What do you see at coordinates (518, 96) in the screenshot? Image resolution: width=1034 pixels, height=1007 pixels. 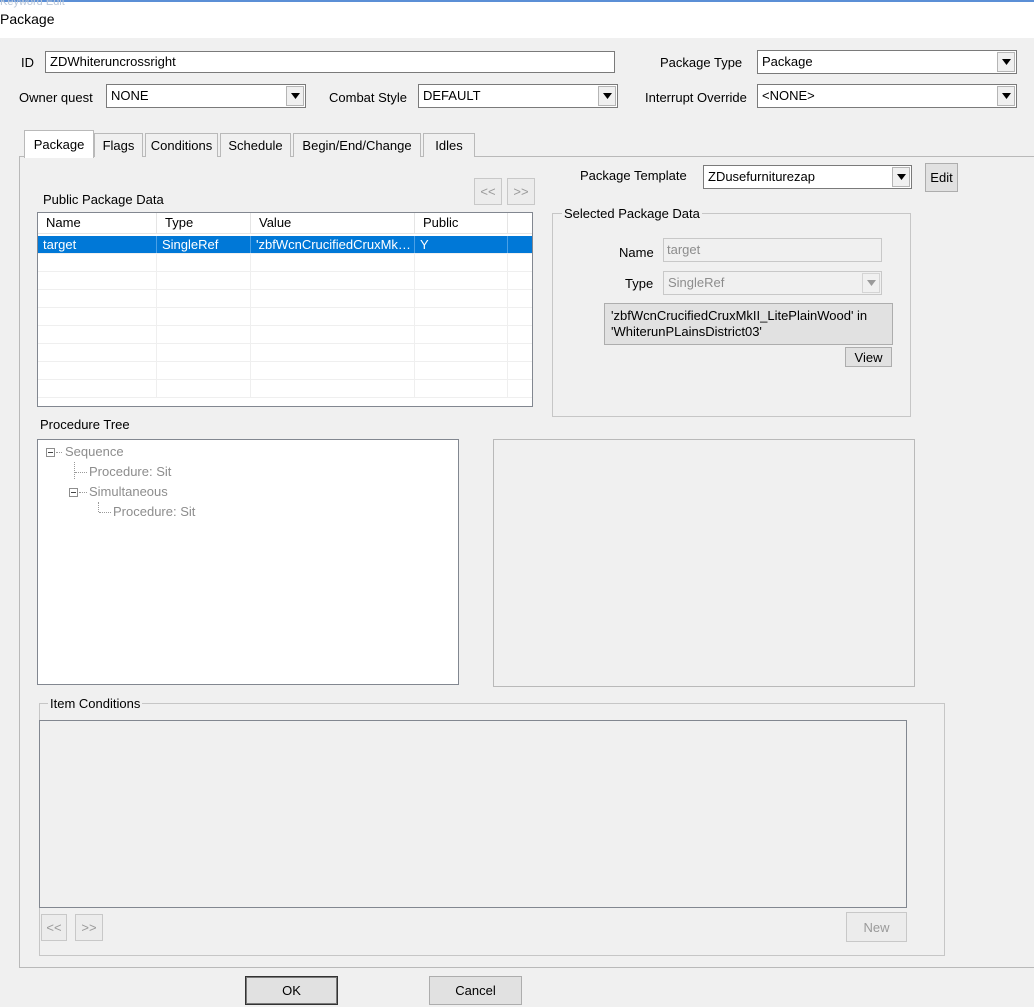 I see `combat-style-select: DEFAULT` at bounding box center [518, 96].